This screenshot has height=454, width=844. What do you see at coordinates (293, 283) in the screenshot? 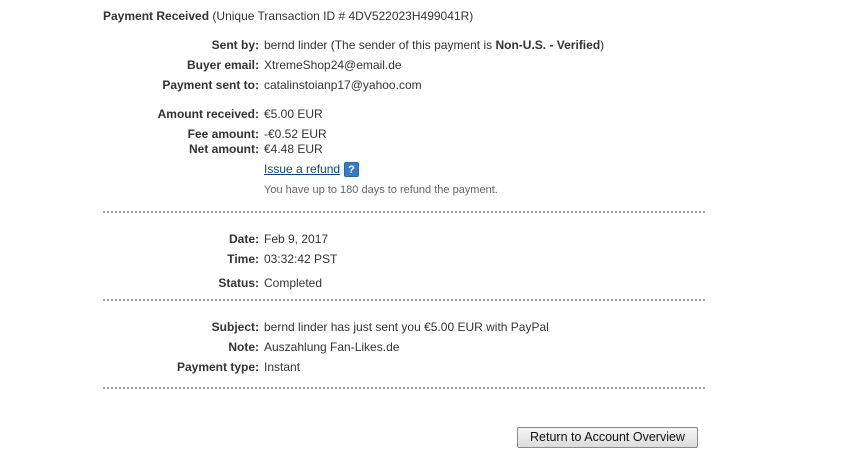
I see `status-value: Completed` at bounding box center [293, 283].